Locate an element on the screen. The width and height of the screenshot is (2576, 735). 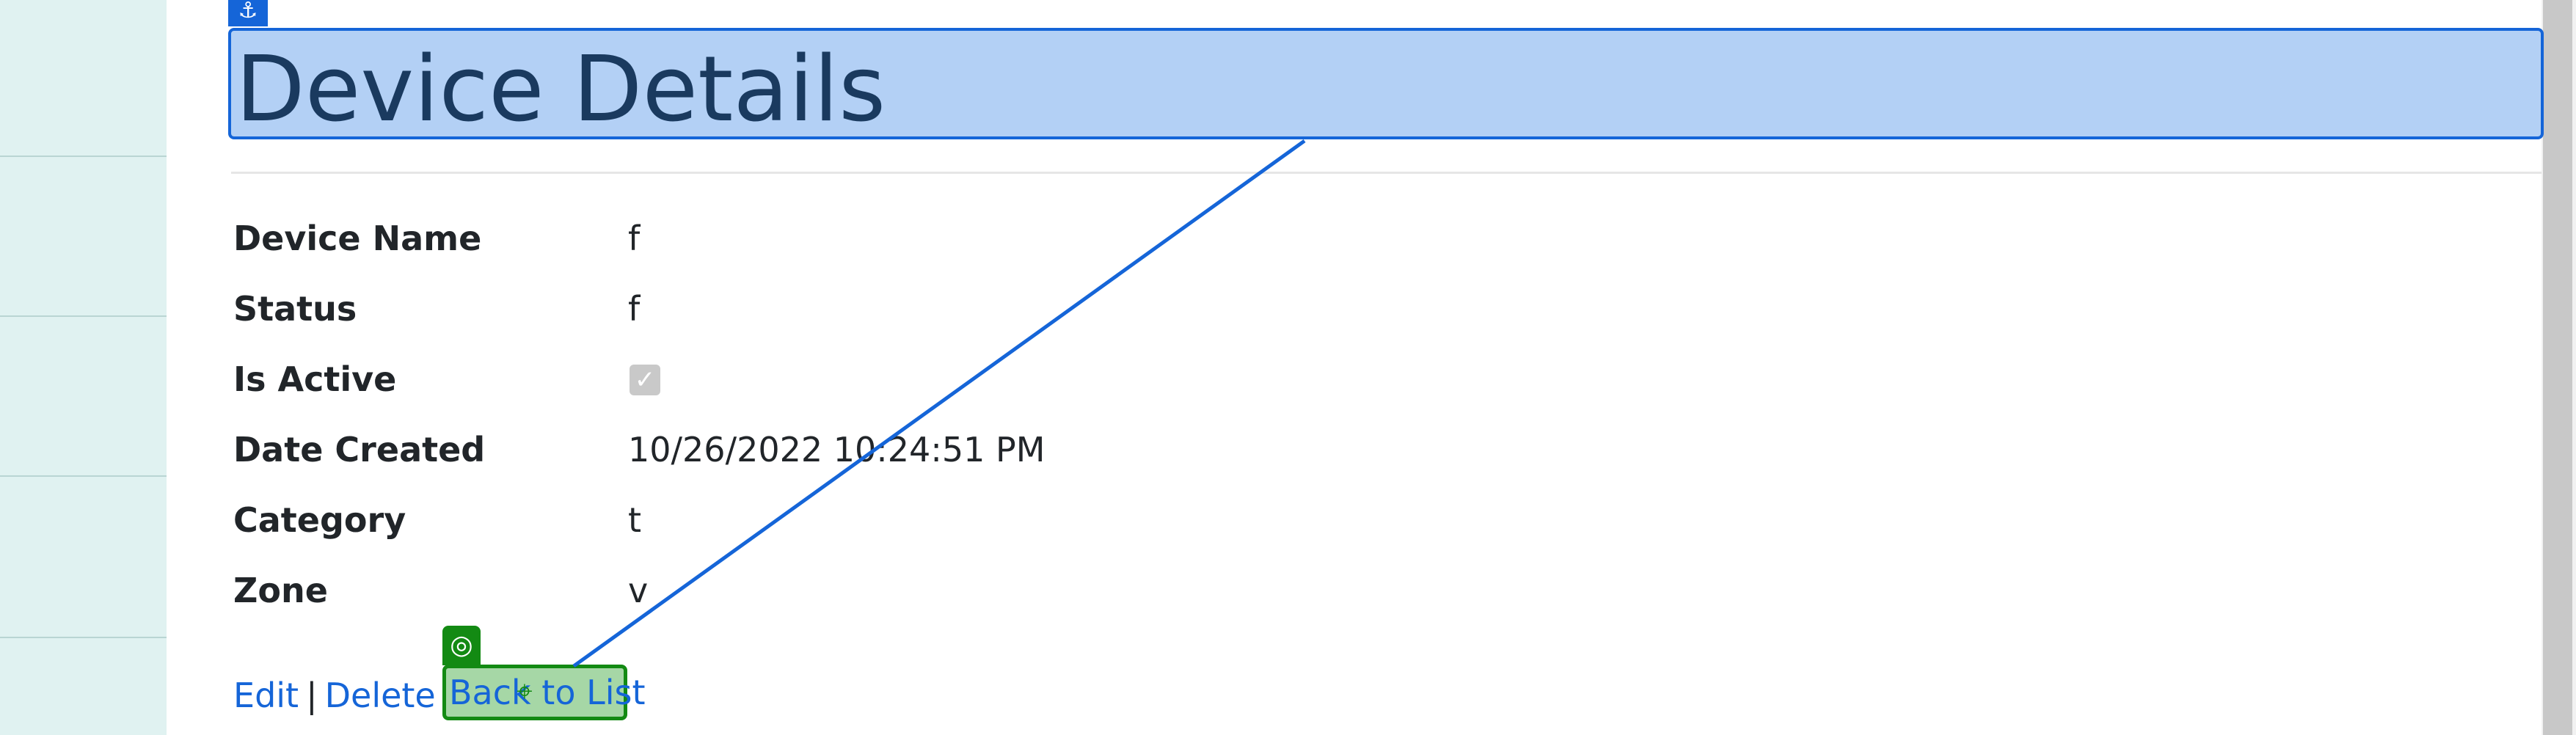
detail-row-category: Category t is located at coordinates (820, 520).